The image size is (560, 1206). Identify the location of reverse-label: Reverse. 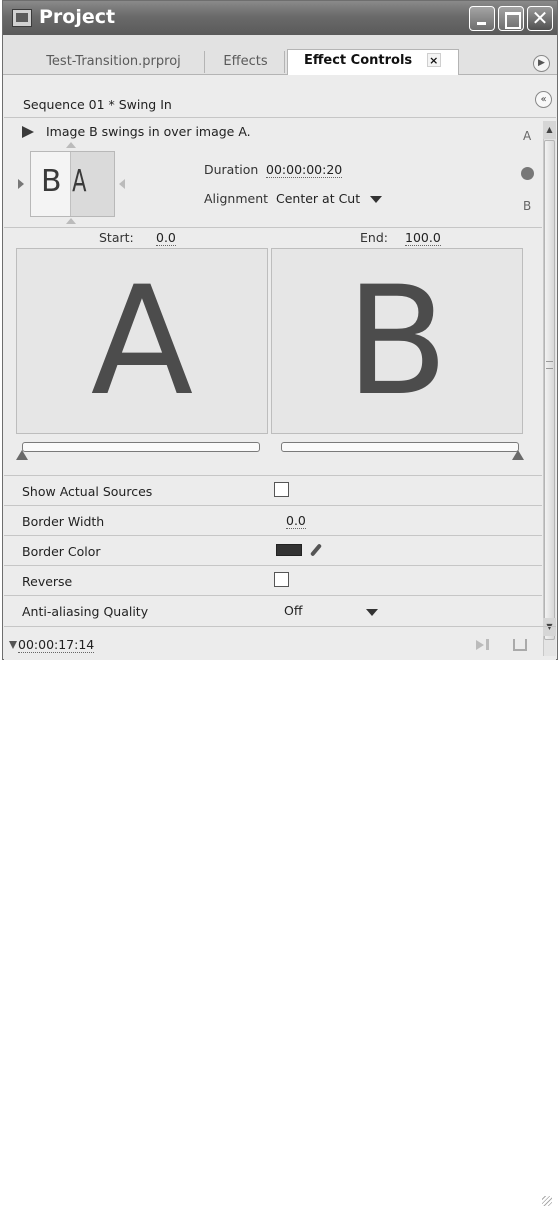
(47, 581).